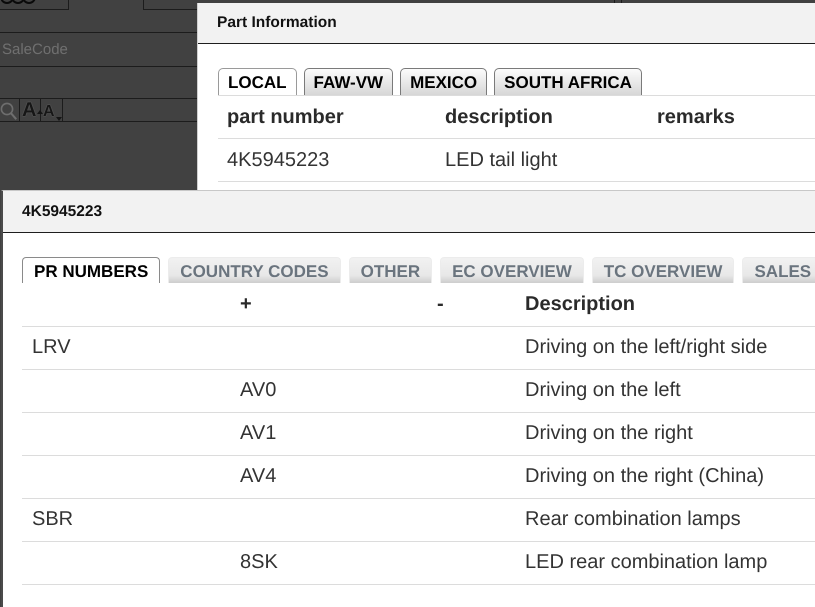  Describe the element at coordinates (126, 519) in the screenshot. I see `table-cell: SBR` at that location.